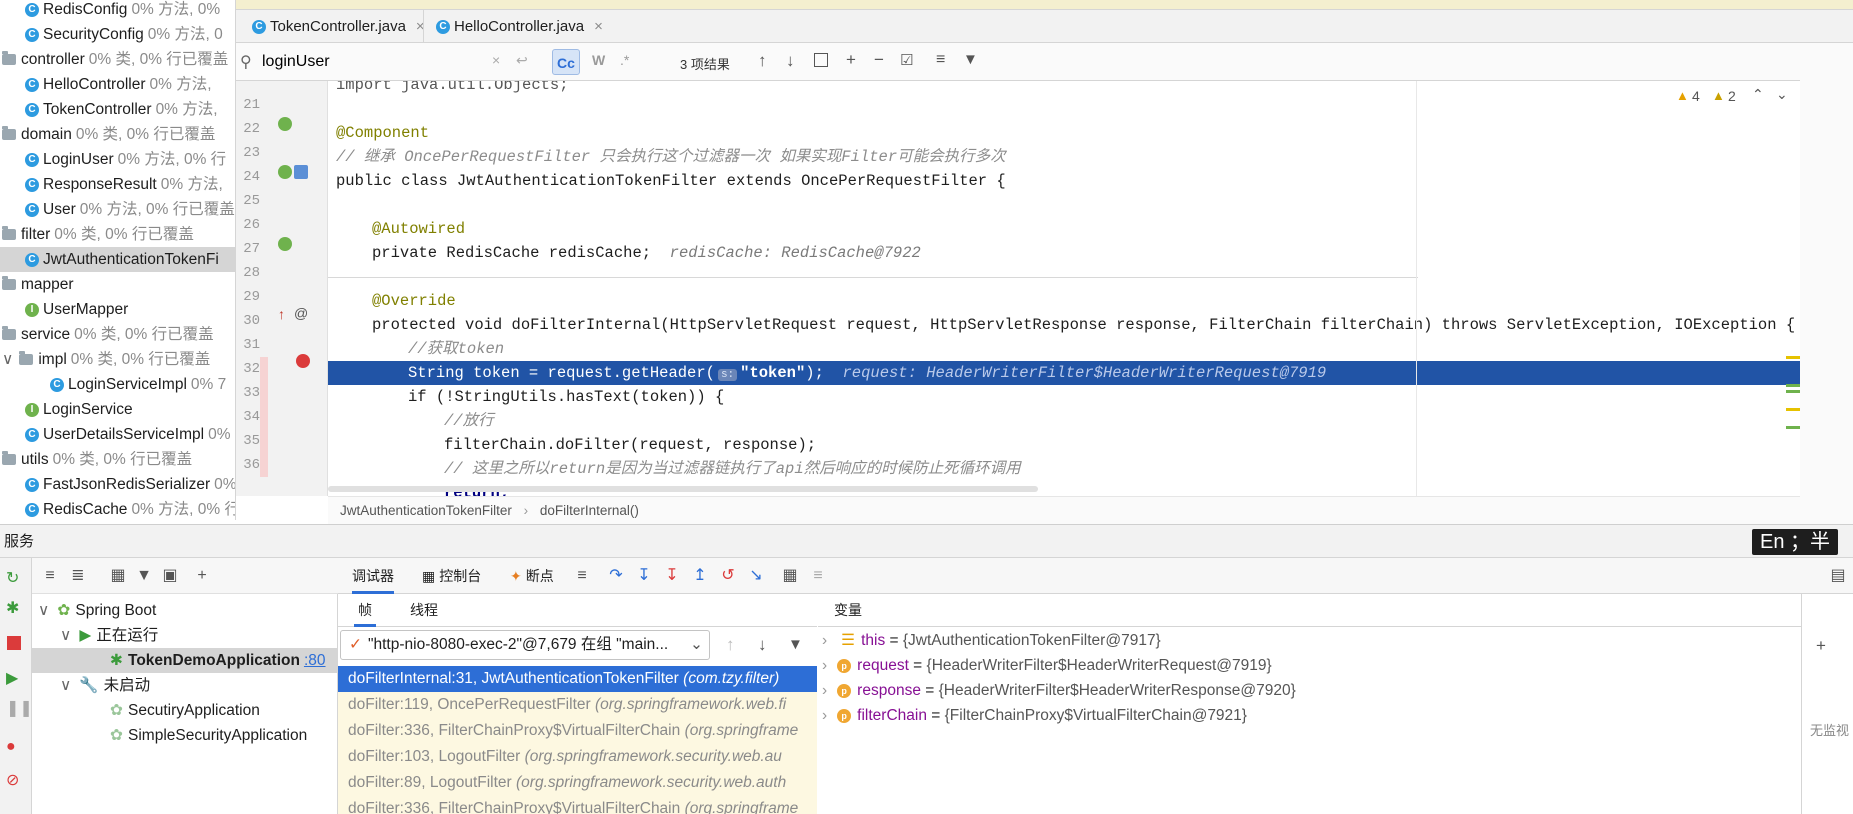 The height and width of the screenshot is (814, 1853). What do you see at coordinates (367, 62) in the screenshot?
I see `search-input` at bounding box center [367, 62].